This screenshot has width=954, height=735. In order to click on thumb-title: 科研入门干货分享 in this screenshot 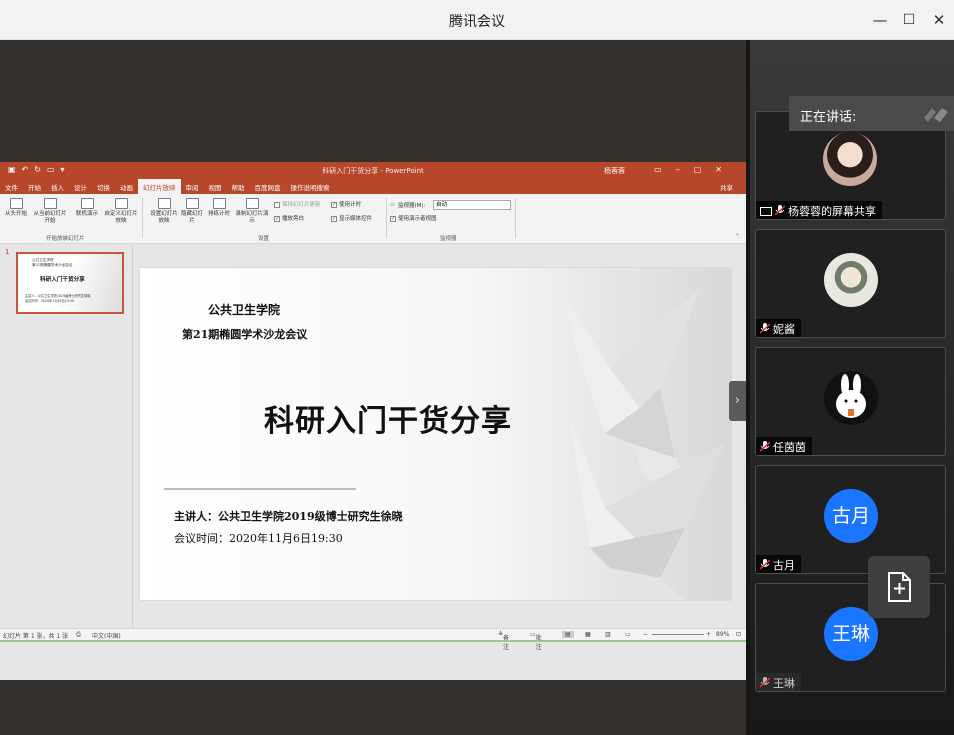, I will do `click(62, 280)`.